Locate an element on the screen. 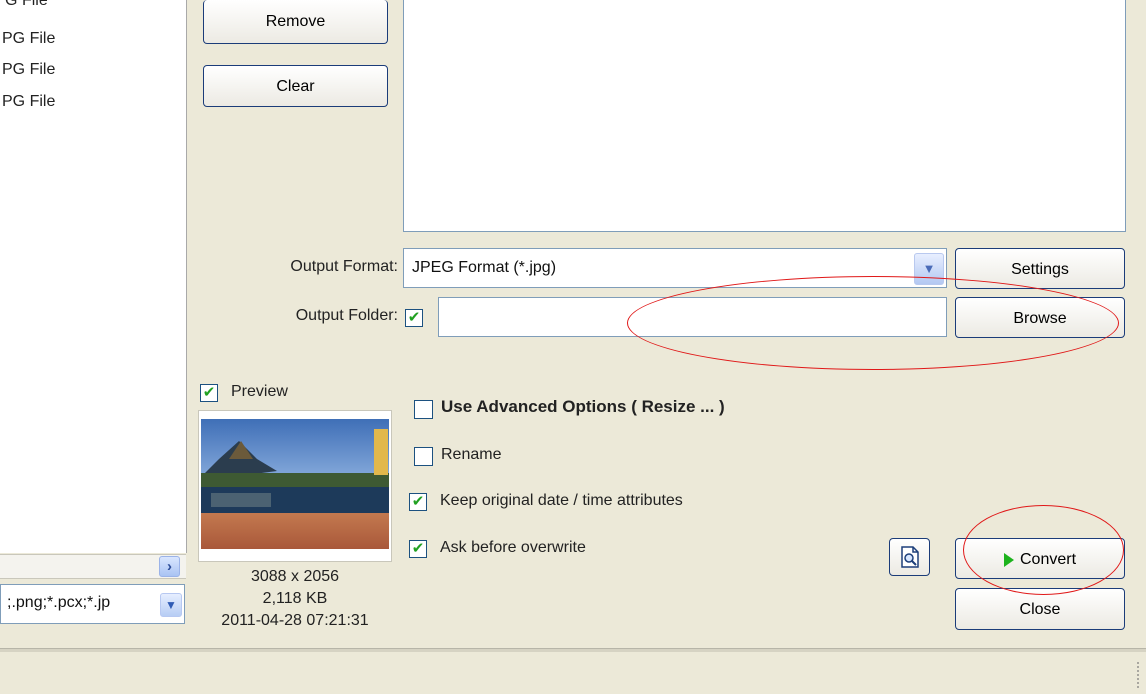 The height and width of the screenshot is (694, 1146). status-bar-separator is located at coordinates (573, 650).